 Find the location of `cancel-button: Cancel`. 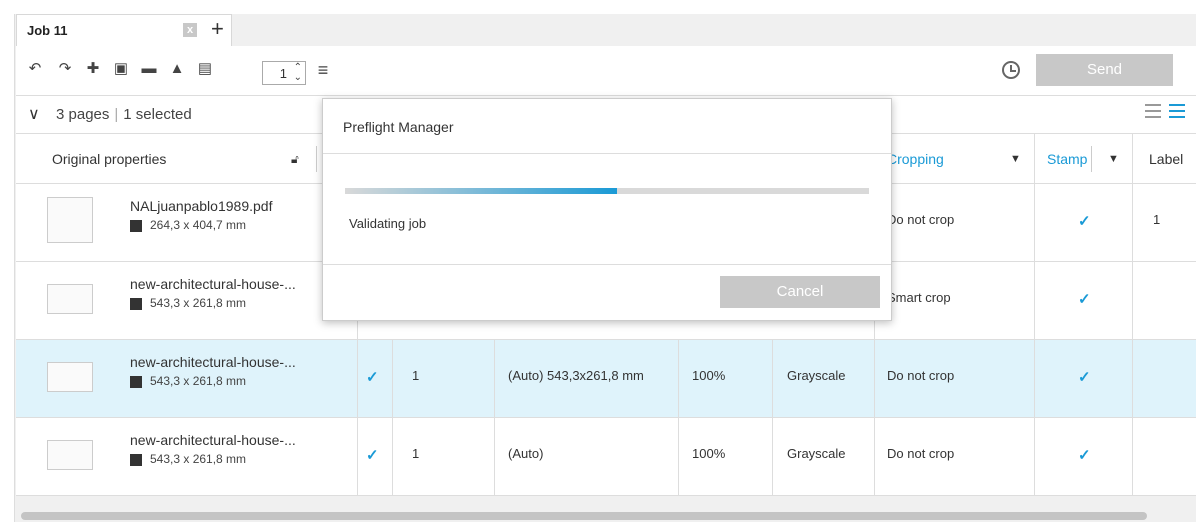

cancel-button: Cancel is located at coordinates (800, 292).